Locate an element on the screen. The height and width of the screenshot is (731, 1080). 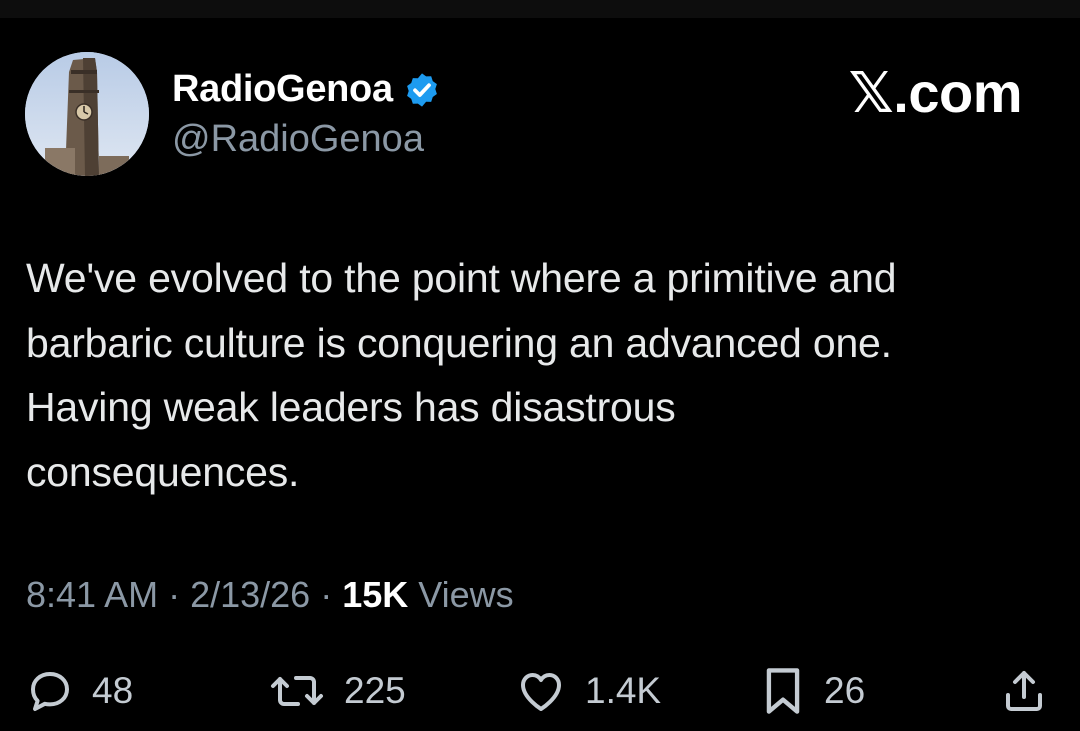
reply-button: 48 is located at coordinates (79, 691).